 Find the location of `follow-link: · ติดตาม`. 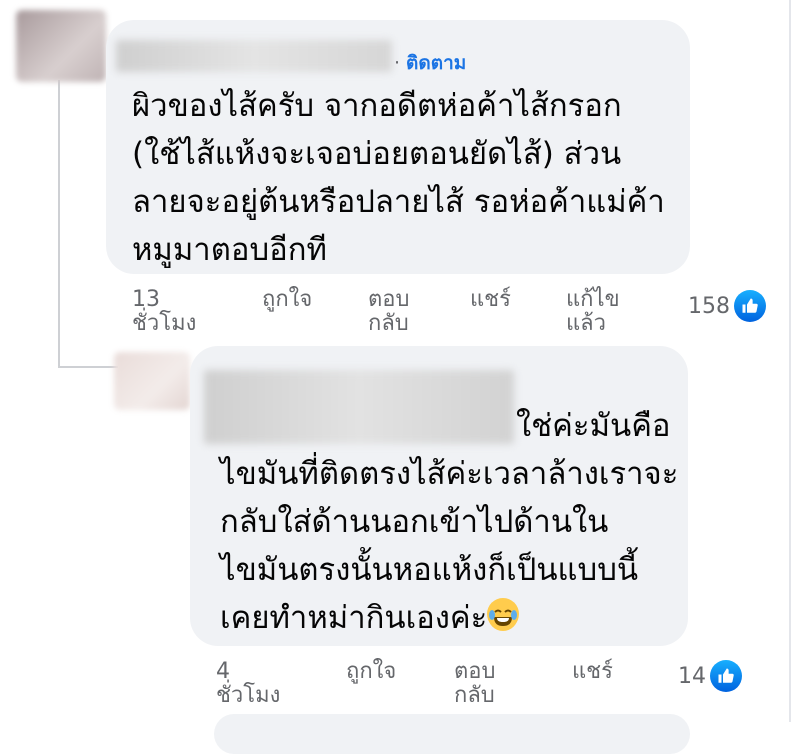

follow-link: · ติดตาม is located at coordinates (430, 63).